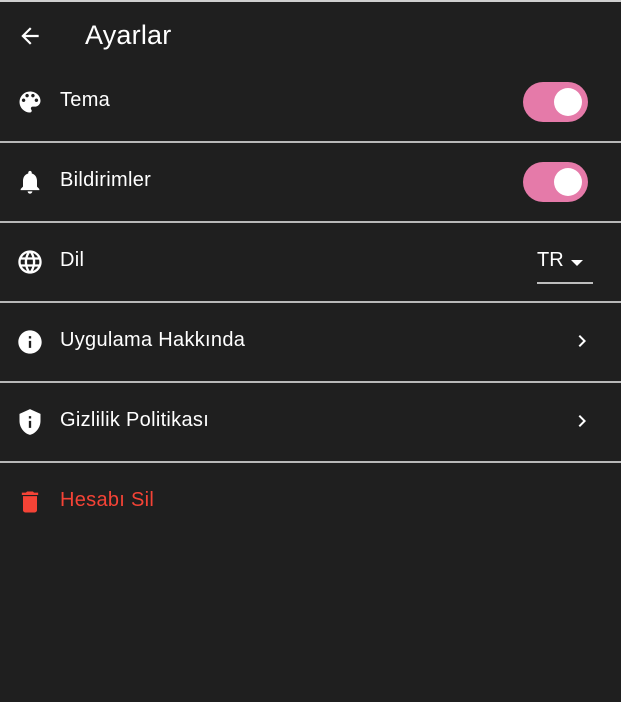  Describe the element at coordinates (135, 420) in the screenshot. I see `privacy-label: Gizlilik Politikası` at that location.